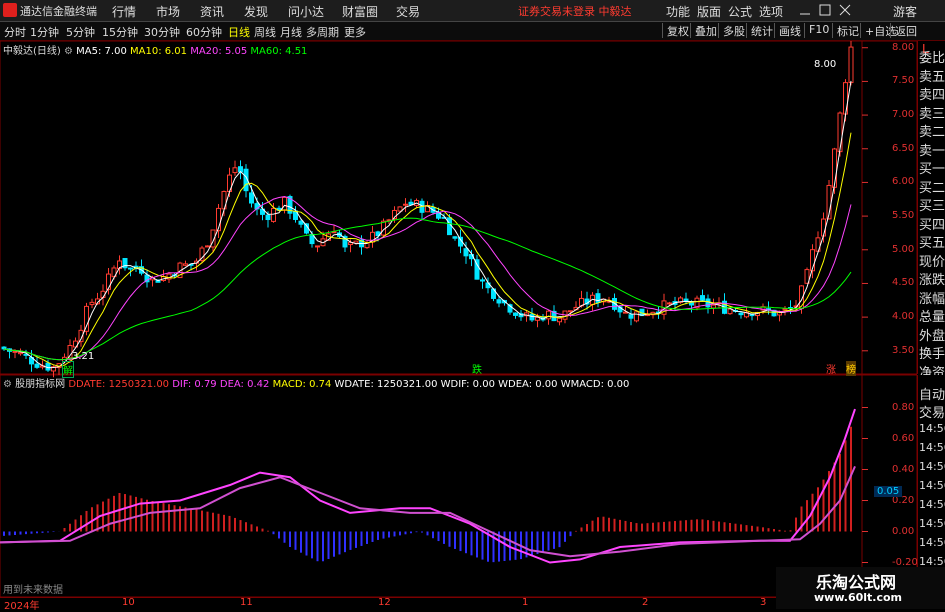 This screenshot has height=612, width=945. I want to click on tab-more: 更多, so click(355, 32).